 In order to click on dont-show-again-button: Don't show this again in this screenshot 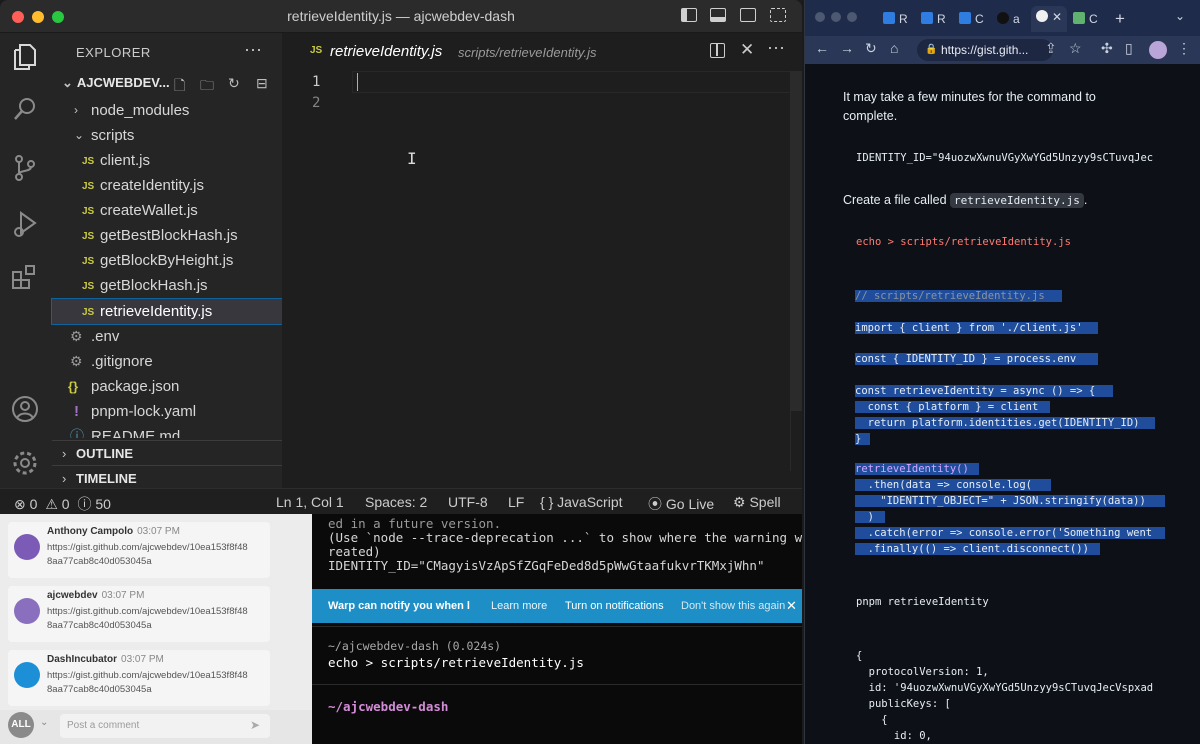, I will do `click(733, 606)`.